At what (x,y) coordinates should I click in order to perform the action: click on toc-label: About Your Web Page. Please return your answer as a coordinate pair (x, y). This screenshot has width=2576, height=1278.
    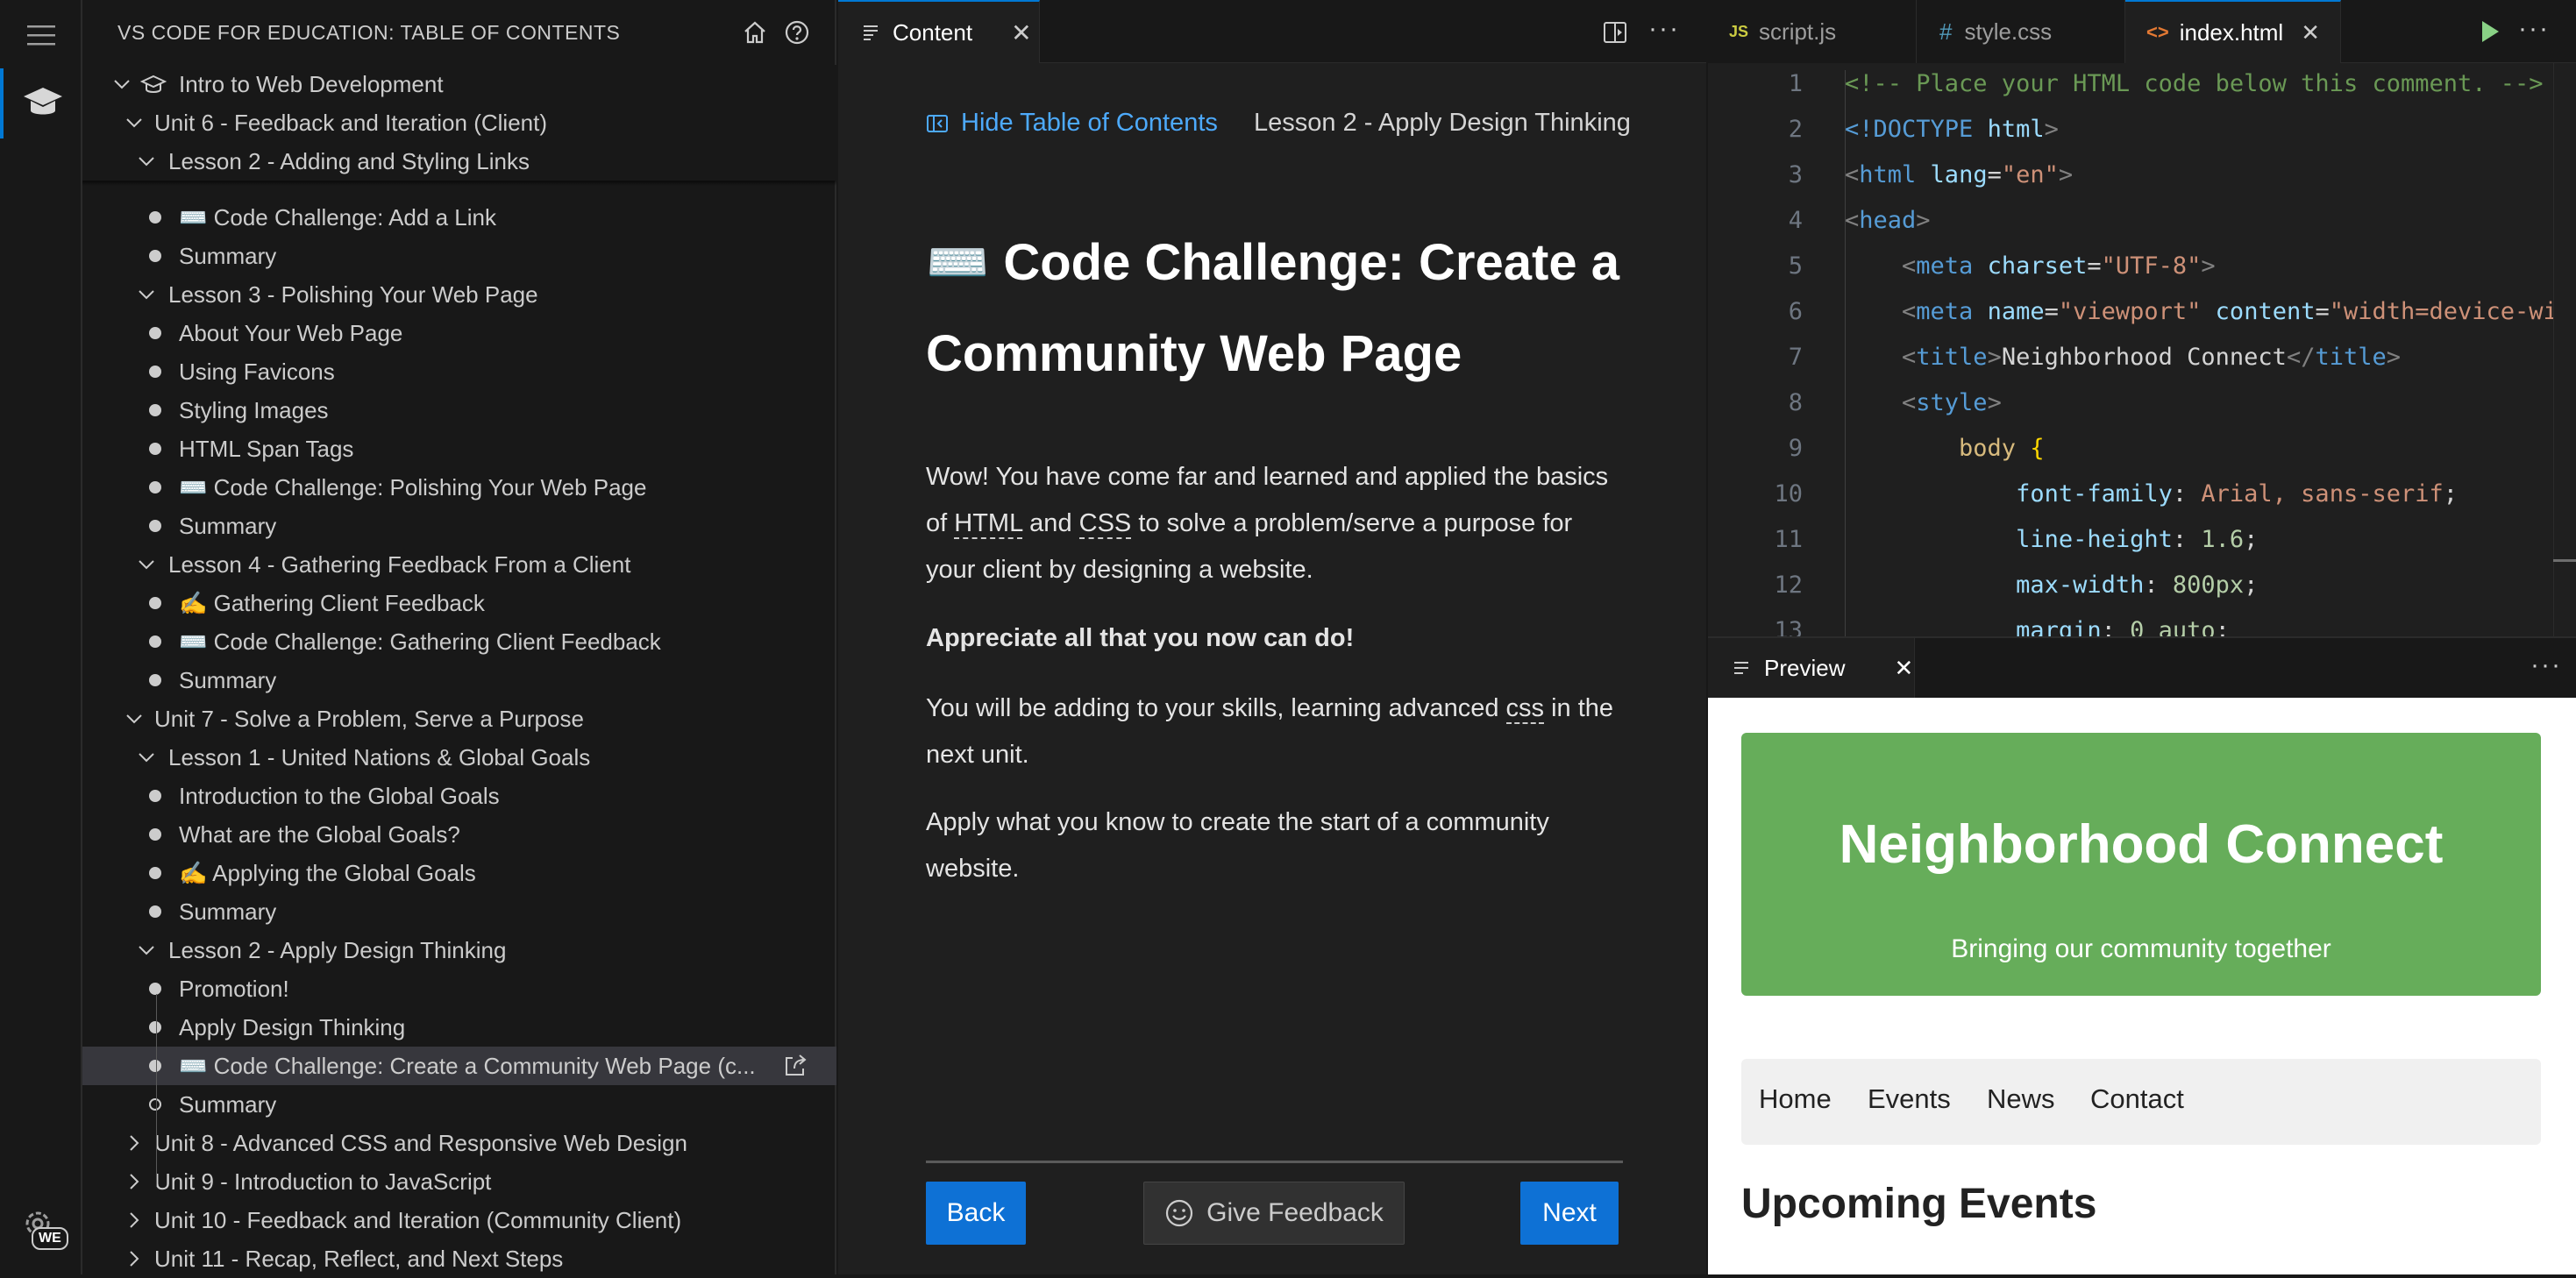
    Looking at the image, I should click on (291, 333).